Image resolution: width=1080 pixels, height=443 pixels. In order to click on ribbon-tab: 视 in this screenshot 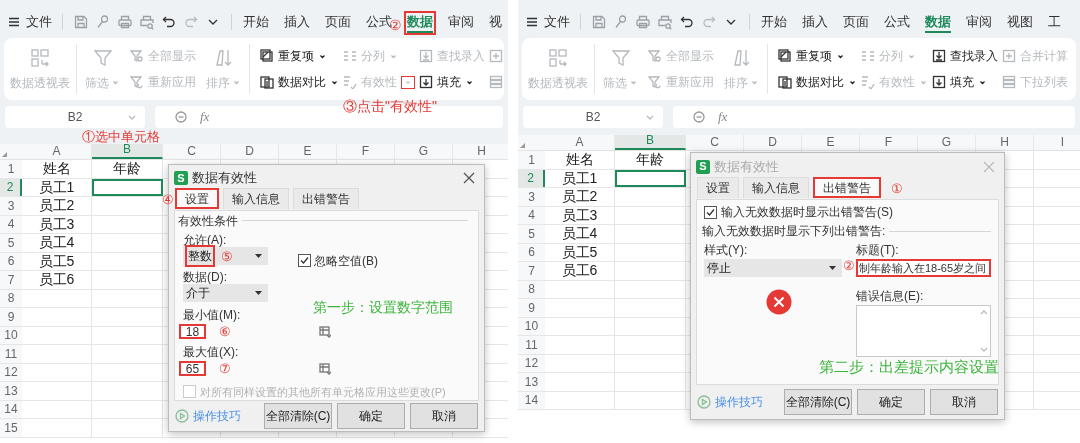, I will do `click(495, 22)`.